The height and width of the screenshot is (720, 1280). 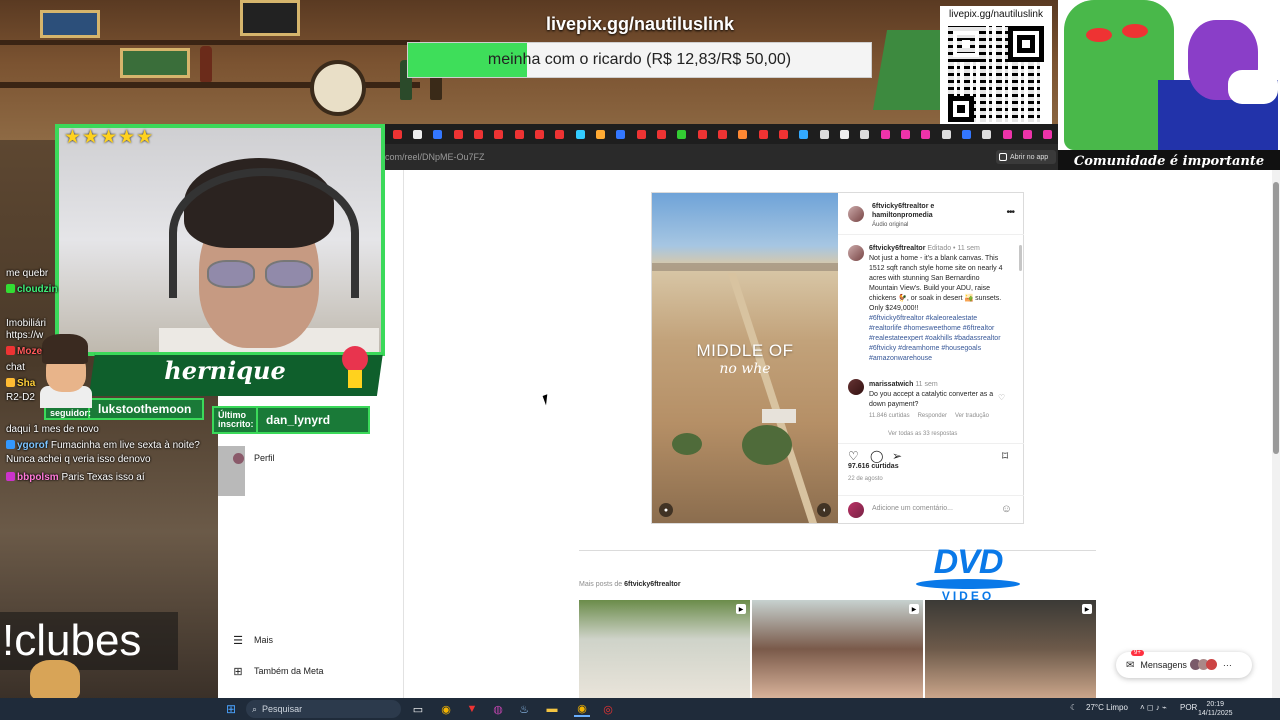 I want to click on comment-time: 11 sem, so click(x=926, y=384).